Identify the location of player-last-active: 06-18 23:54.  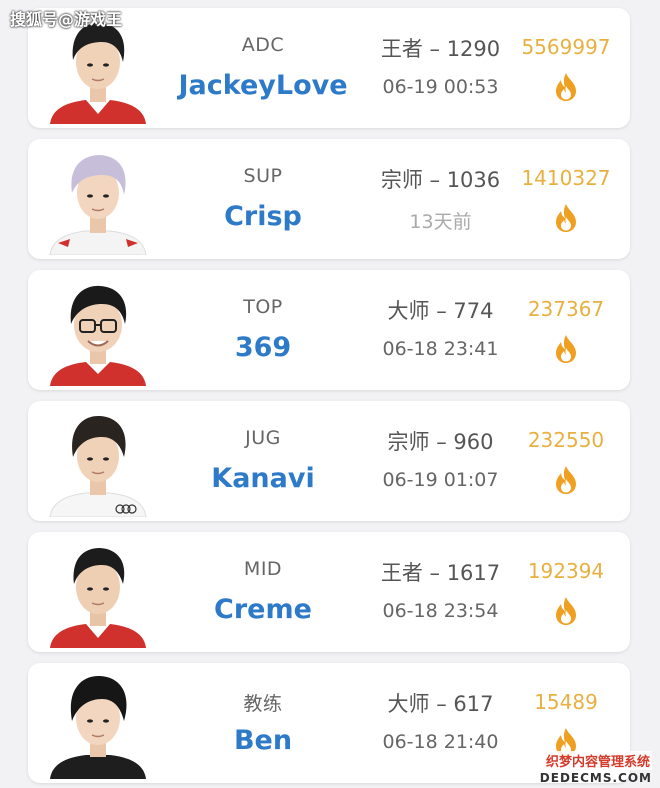
(440, 611).